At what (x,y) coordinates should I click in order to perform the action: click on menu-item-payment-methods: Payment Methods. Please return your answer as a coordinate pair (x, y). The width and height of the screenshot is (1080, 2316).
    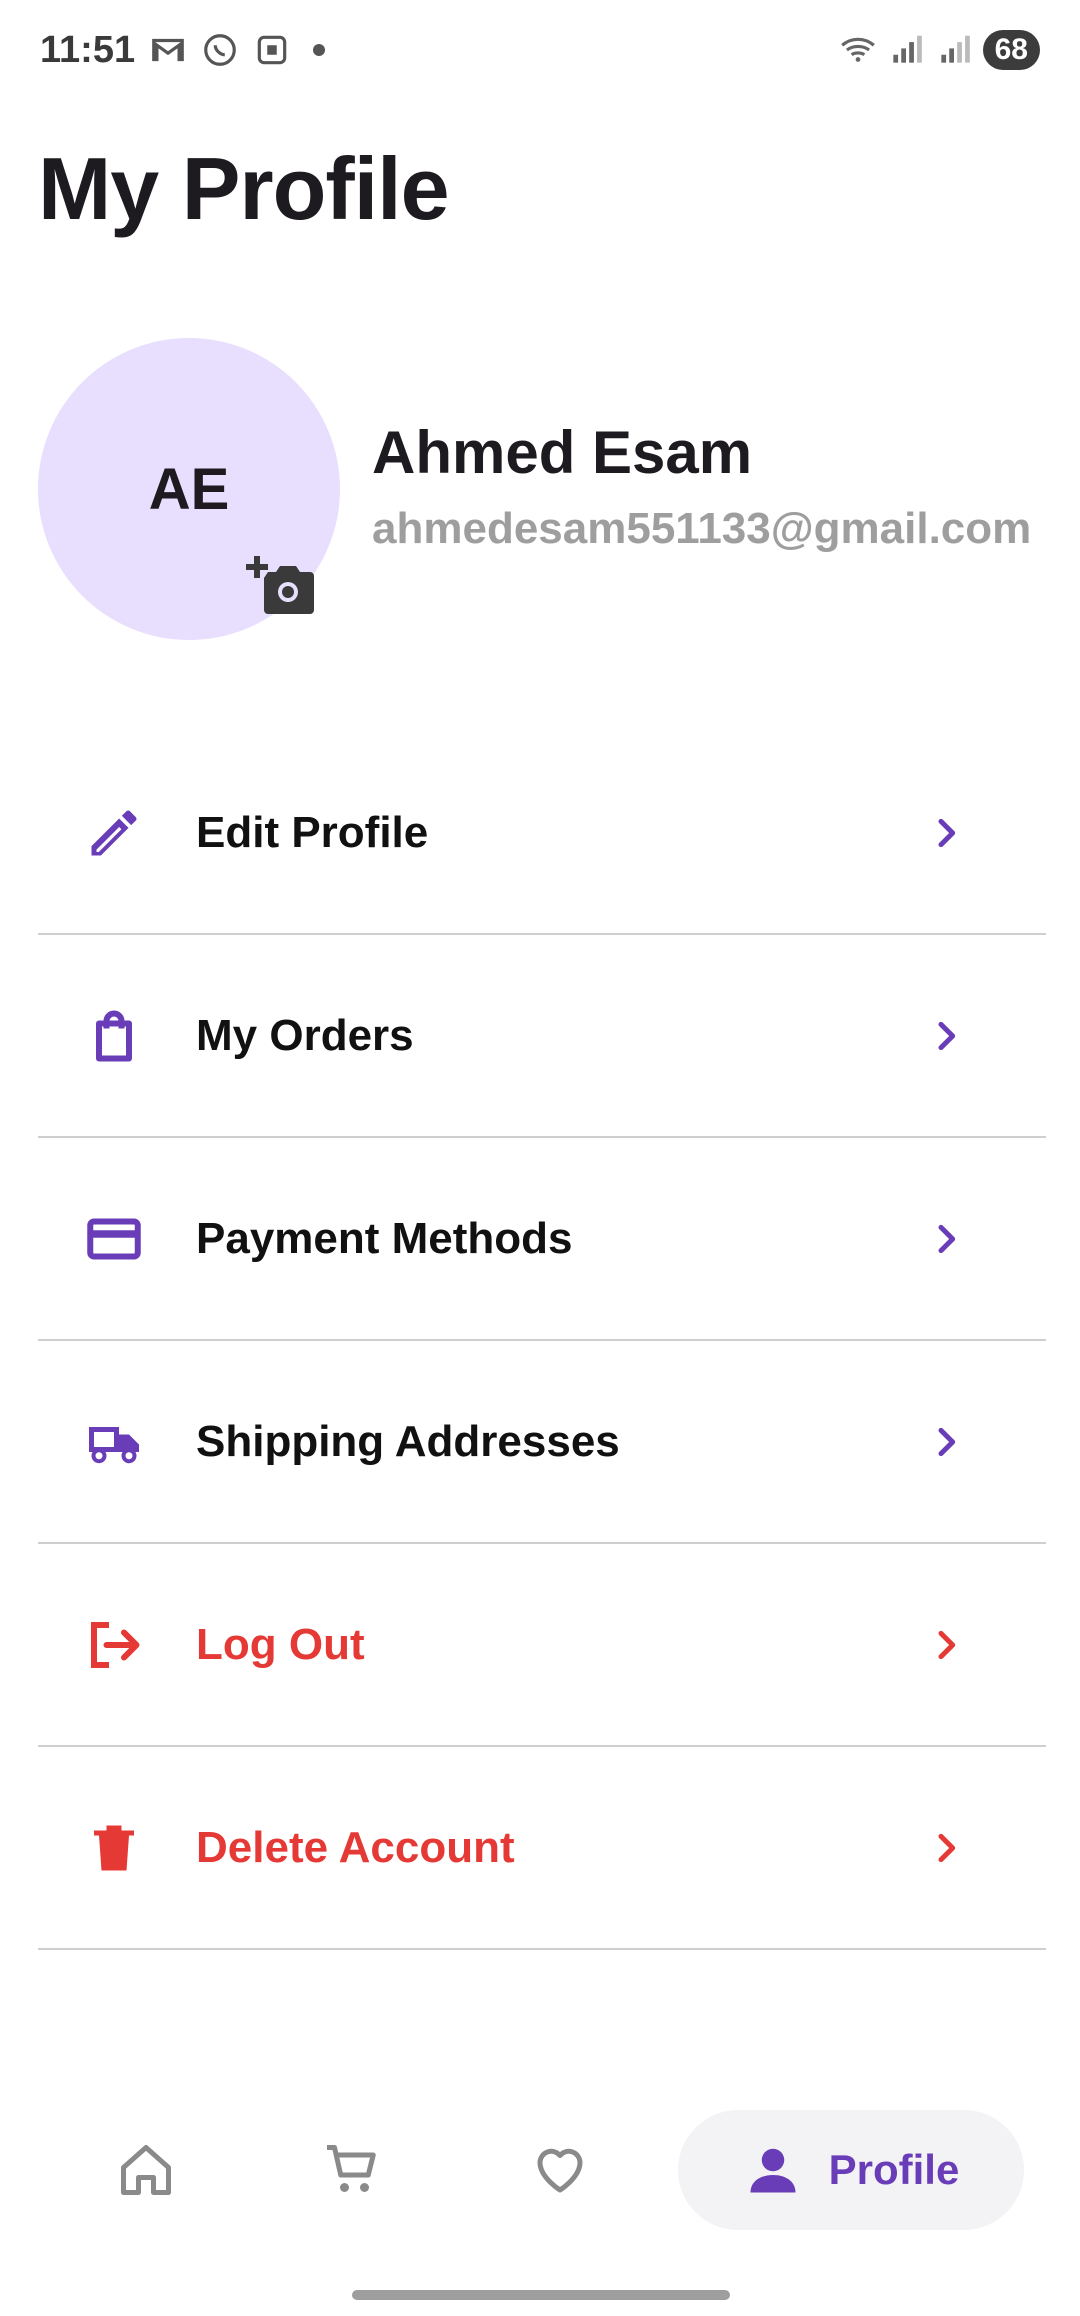
    Looking at the image, I should click on (542, 1239).